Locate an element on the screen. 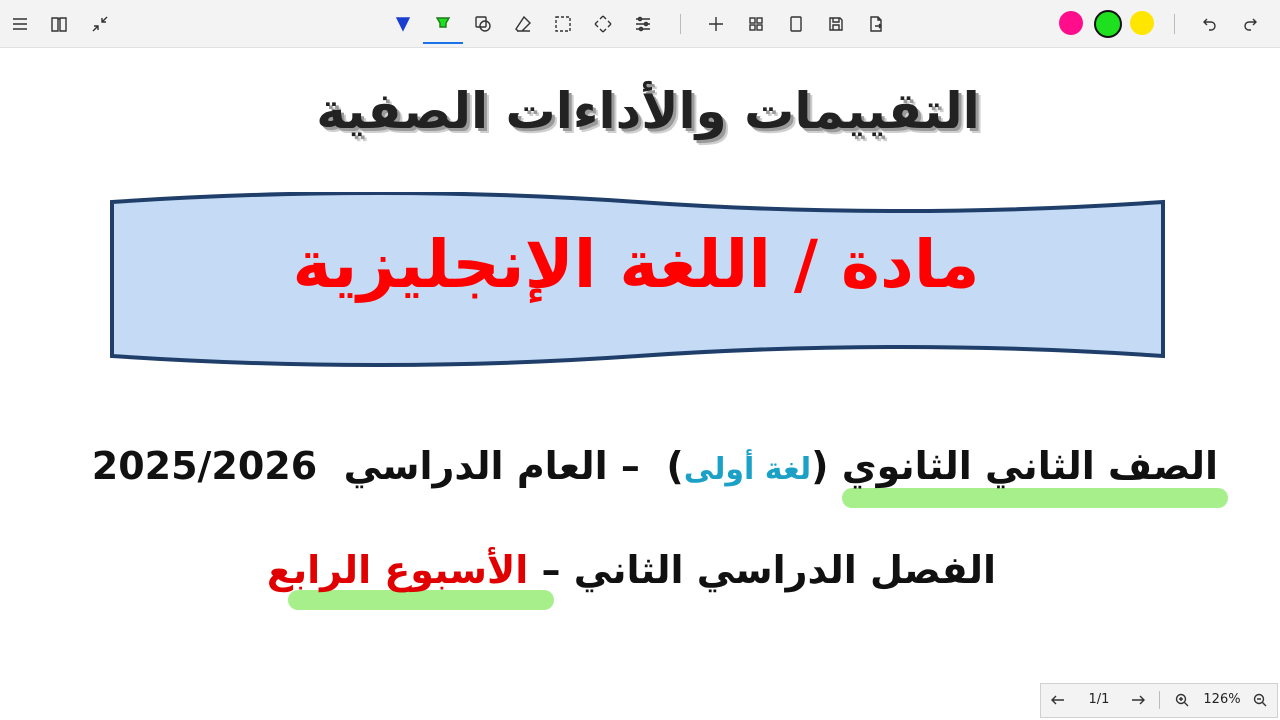 This screenshot has height=720, width=1280. open-paren: ( is located at coordinates (820, 466).